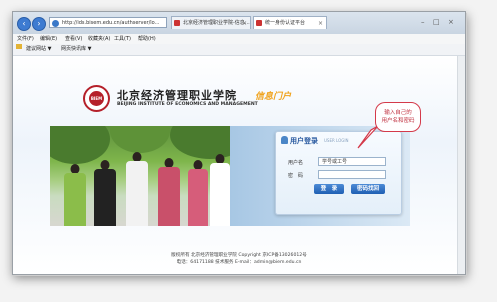  Describe the element at coordinates (239, 39) in the screenshot. I see `menu-bar: 文件(F) 编辑(E) 查看(V) 收藏夹(A) 工具(T) 帮助(H)` at that location.